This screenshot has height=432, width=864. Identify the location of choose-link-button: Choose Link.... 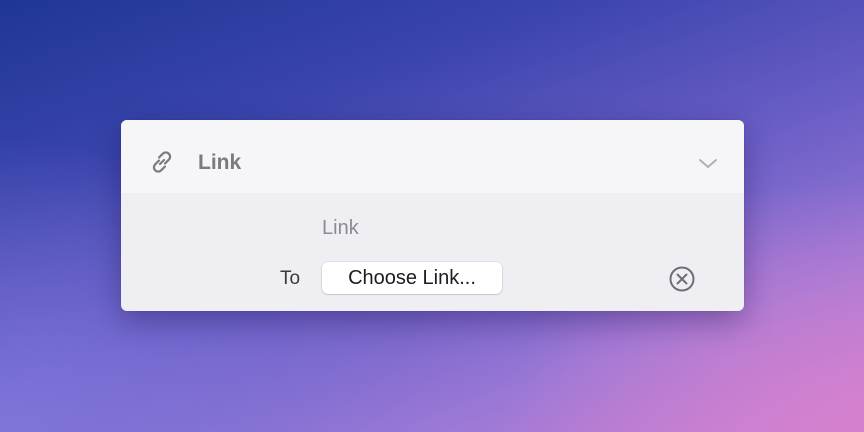
(412, 278).